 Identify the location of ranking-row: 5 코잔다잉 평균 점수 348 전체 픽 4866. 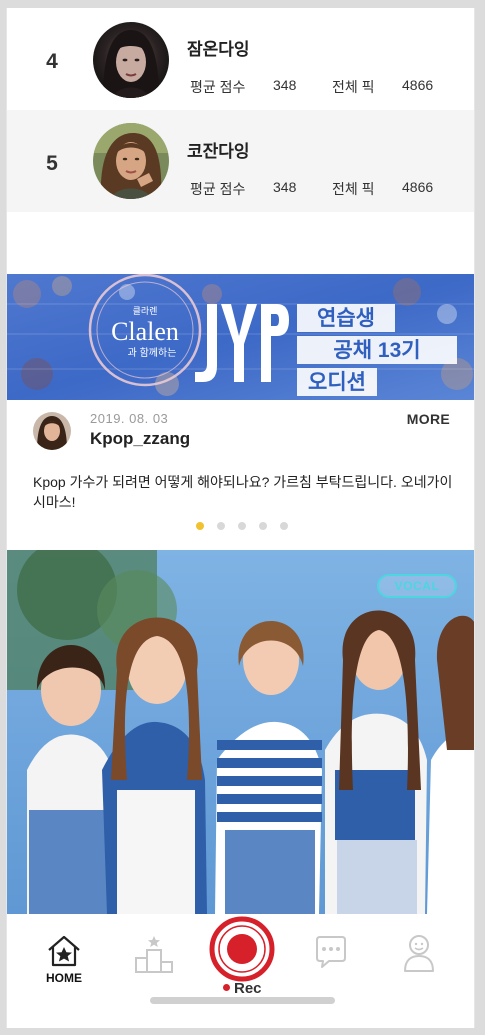
(240, 161).